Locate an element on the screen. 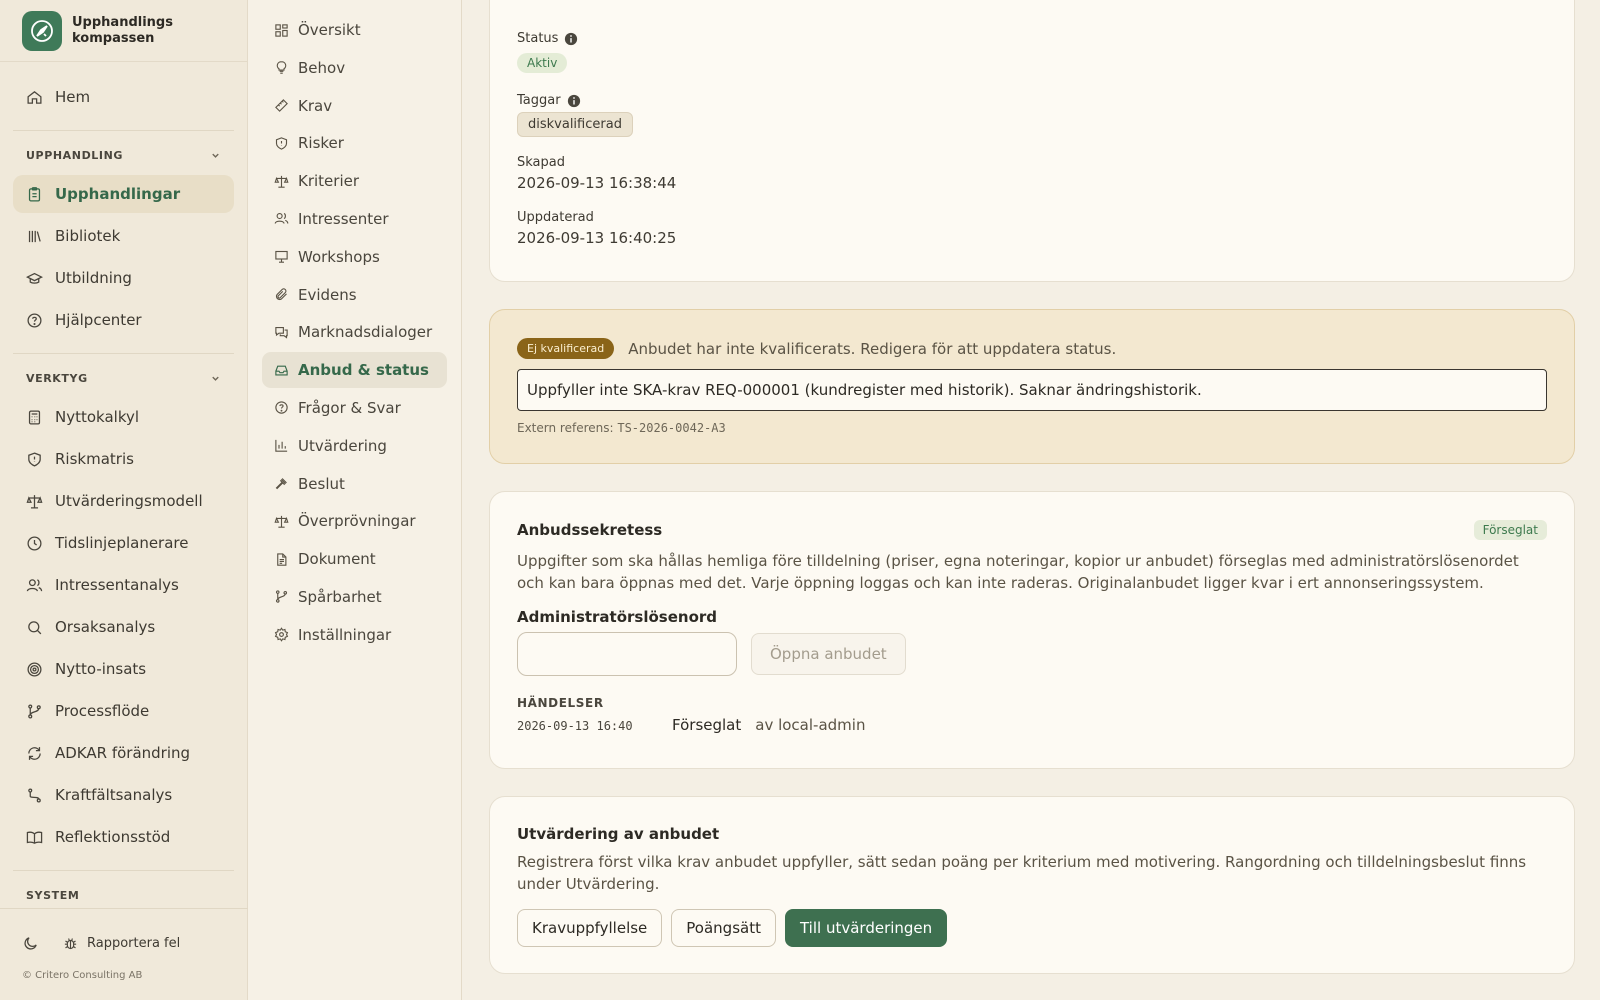 This screenshot has width=1600, height=1000. report-bug-link: Rapportera fel is located at coordinates (133, 943).